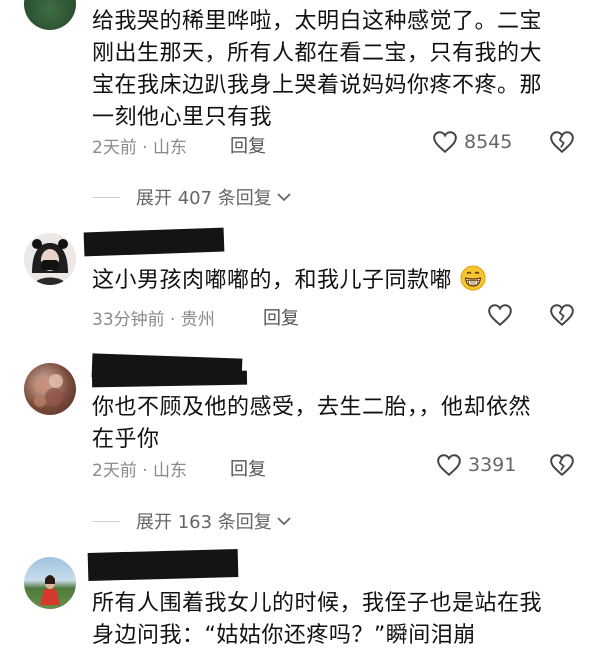 Image resolution: width=600 pixels, height=652 pixels. Describe the element at coordinates (317, 619) in the screenshot. I see `comment-text: 所有人围着我女儿的时候，我侄子也是站在我 身边问我：“姑姑你还疼吗？”瞬间泪崩` at that location.